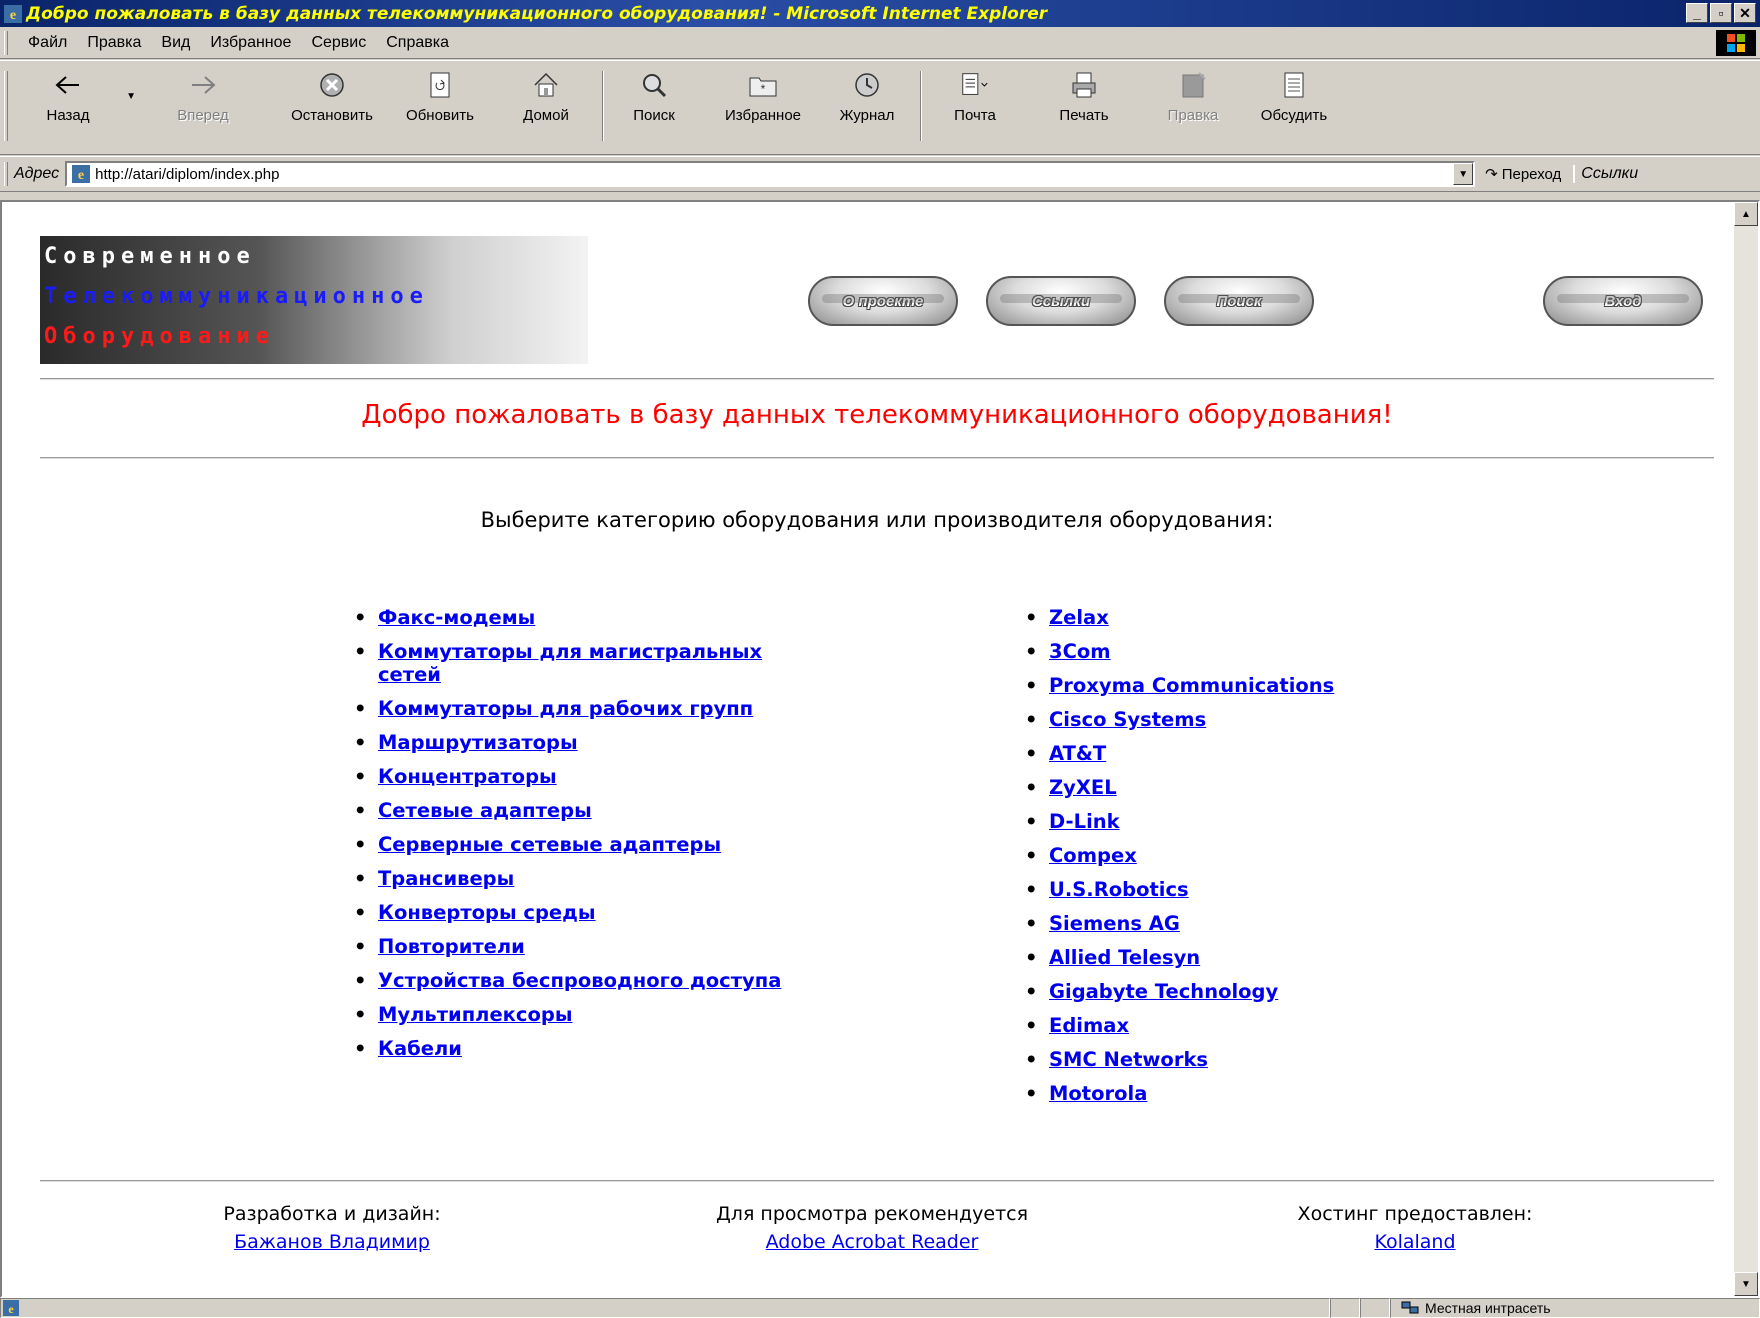 The height and width of the screenshot is (1318, 1760). Describe the element at coordinates (867, 108) in the screenshot. I see `history-button: Журнал` at that location.